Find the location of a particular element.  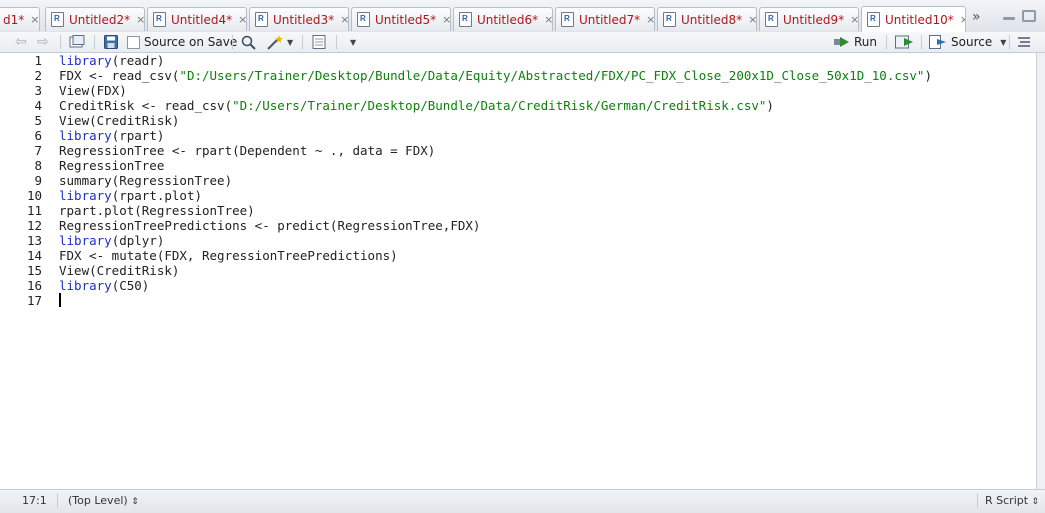

tab-7: Untitled7* × is located at coordinates (605, 19).